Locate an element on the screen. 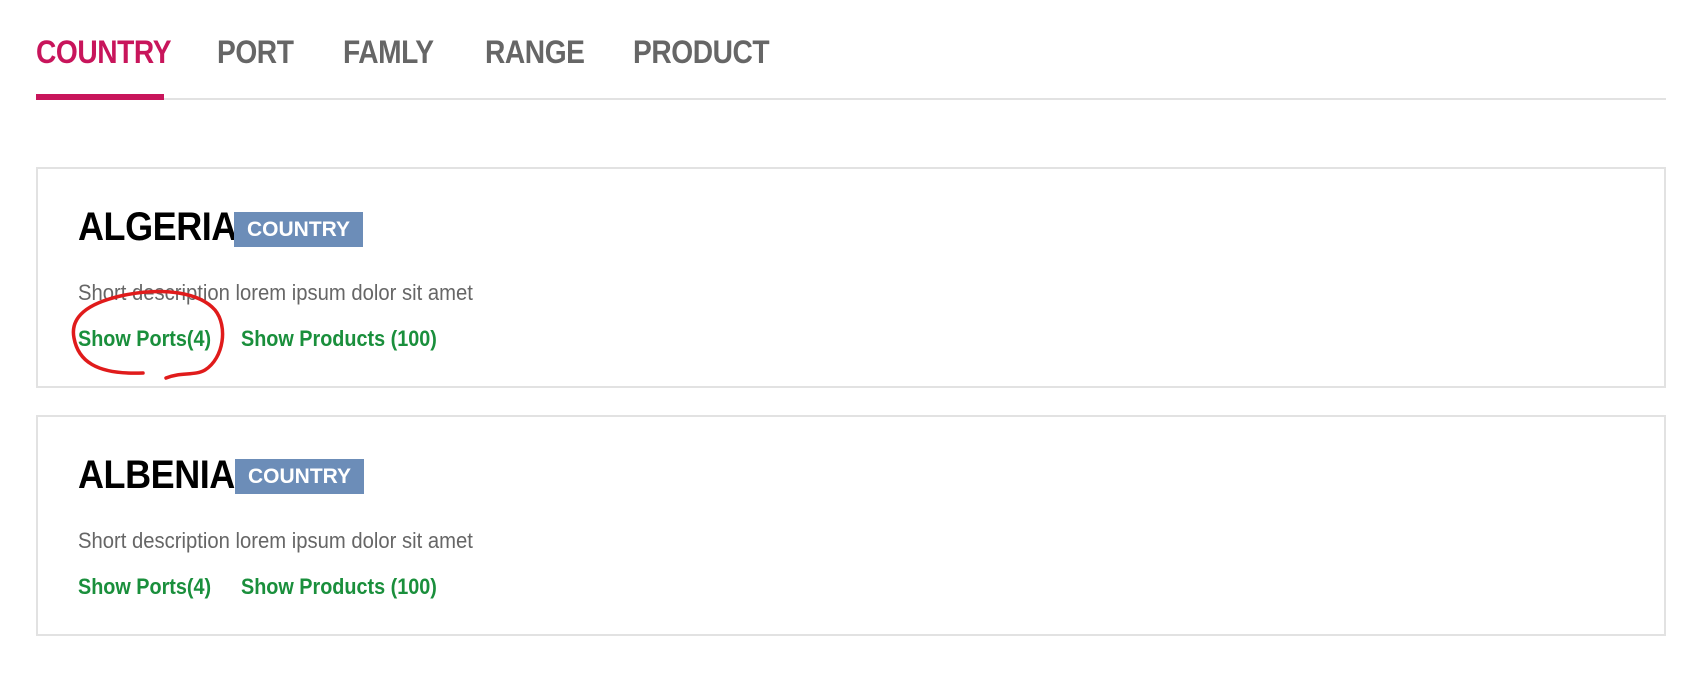 Image resolution: width=1695 pixels, height=677 pixels. active-tab-indicator is located at coordinates (100, 97).